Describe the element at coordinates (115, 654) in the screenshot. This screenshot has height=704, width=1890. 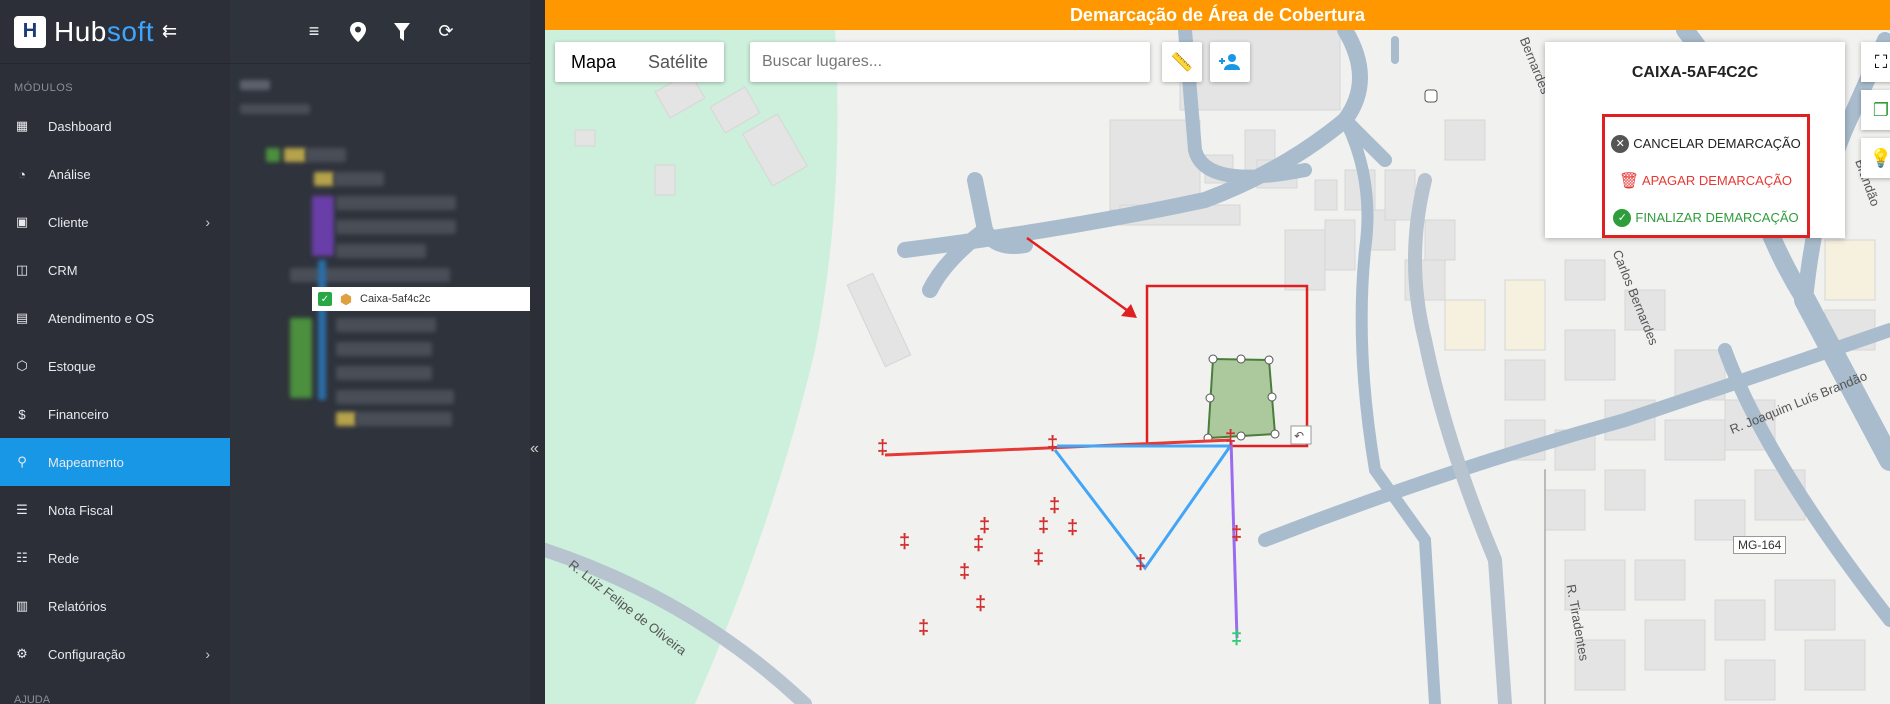
I see `sidebar-item-configuracao: ⚙ Configuração ›` at that location.